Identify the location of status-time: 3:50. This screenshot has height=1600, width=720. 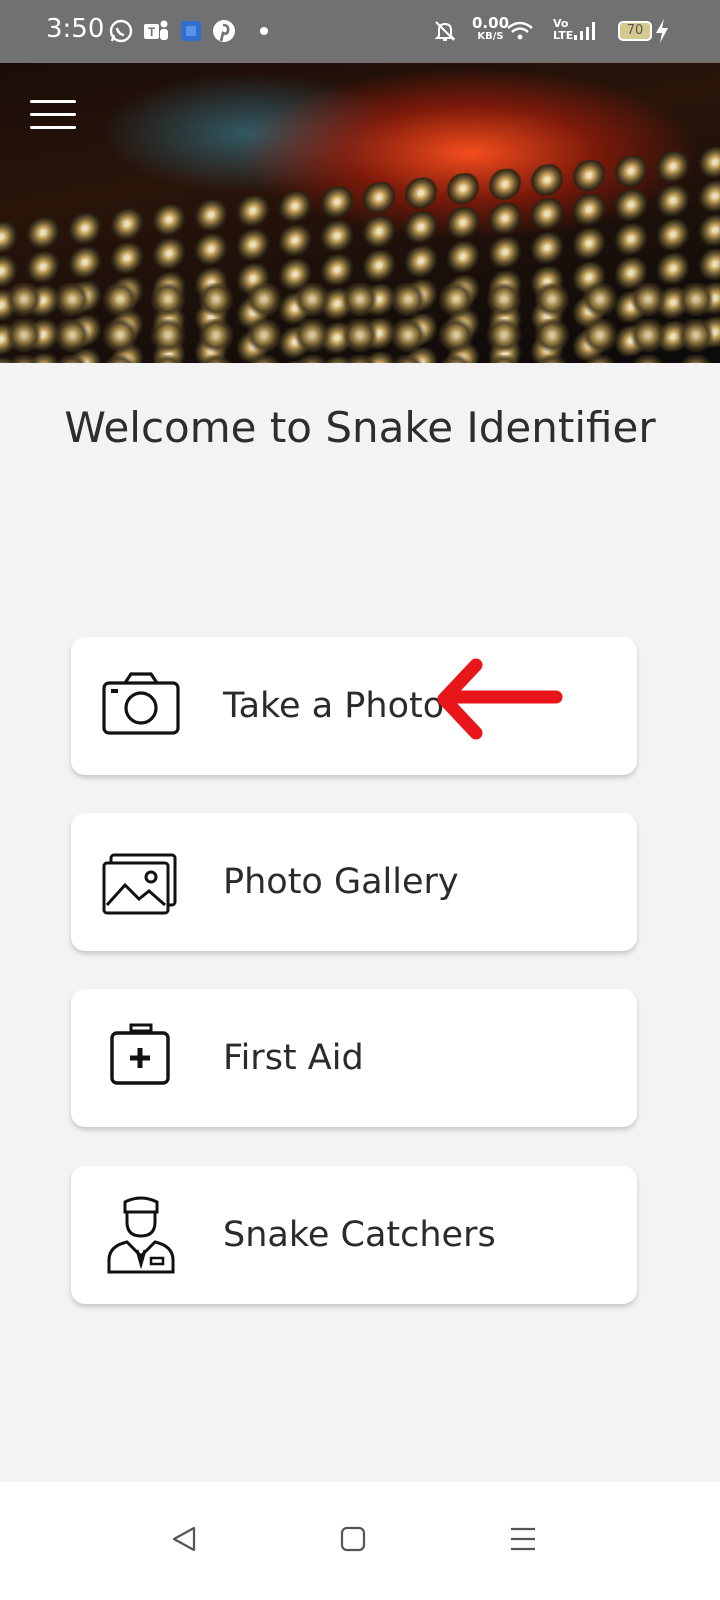
(75, 29).